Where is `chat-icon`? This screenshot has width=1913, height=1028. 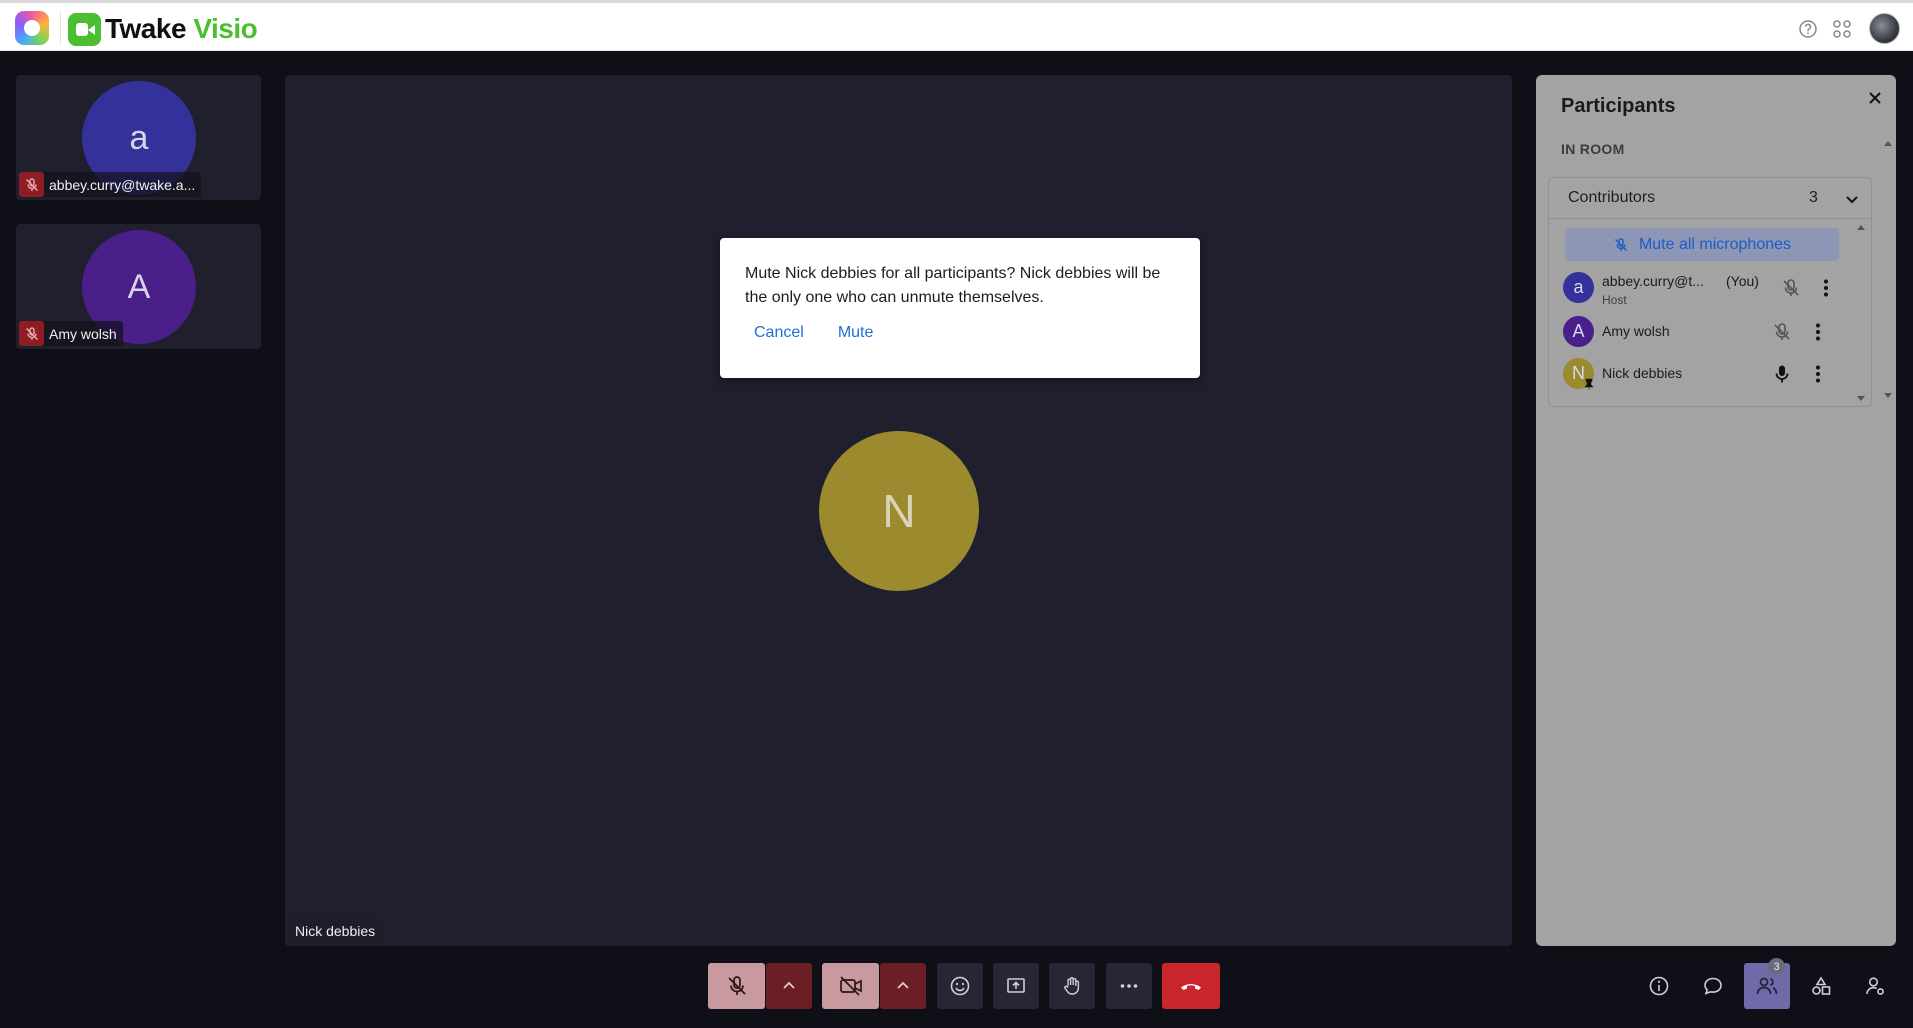 chat-icon is located at coordinates (1713, 986).